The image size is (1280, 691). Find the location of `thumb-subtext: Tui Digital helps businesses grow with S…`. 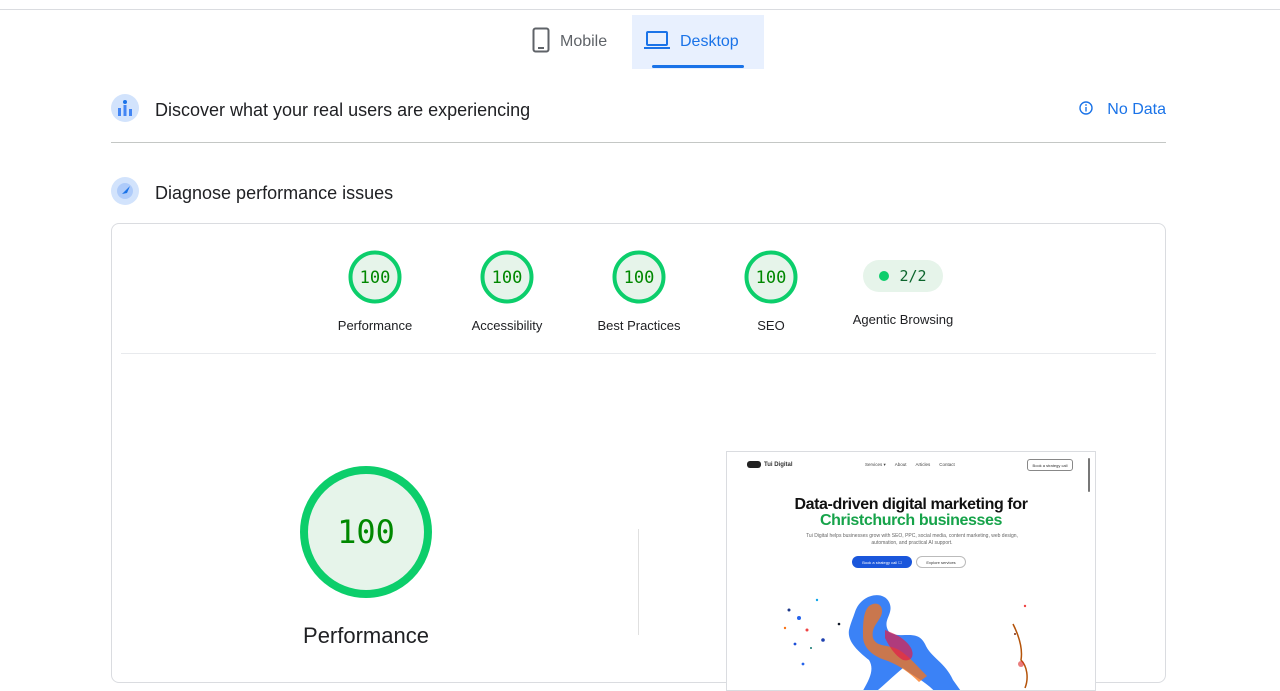

thumb-subtext: Tui Digital helps businesses grow with S… is located at coordinates (912, 539).